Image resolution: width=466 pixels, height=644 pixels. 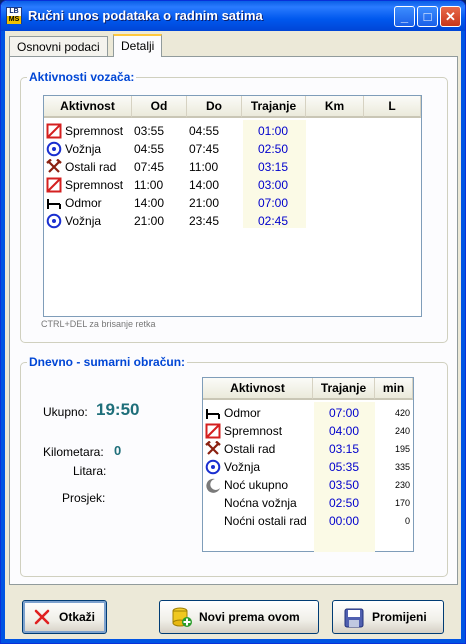 I want to click on duration-cell: 07:00, so click(x=273, y=203).